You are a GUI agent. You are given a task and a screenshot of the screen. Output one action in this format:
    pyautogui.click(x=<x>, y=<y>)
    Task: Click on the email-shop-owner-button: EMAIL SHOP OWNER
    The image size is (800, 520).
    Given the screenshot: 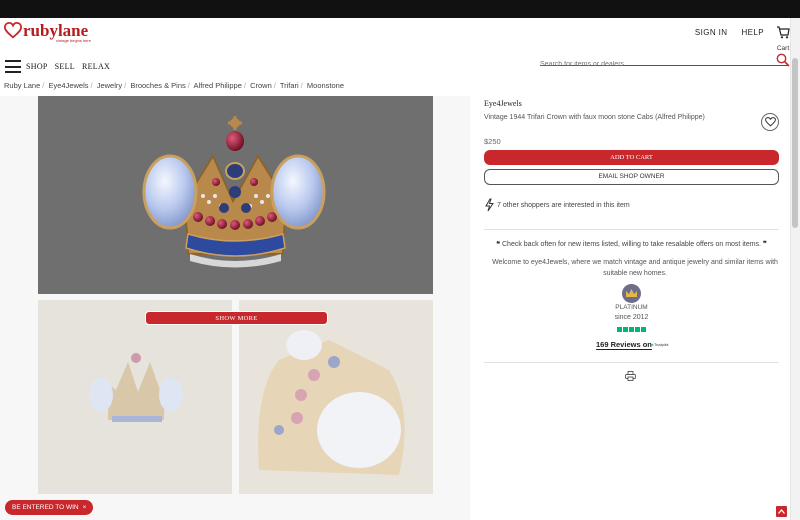 What is the action you would take?
    pyautogui.click(x=631, y=177)
    